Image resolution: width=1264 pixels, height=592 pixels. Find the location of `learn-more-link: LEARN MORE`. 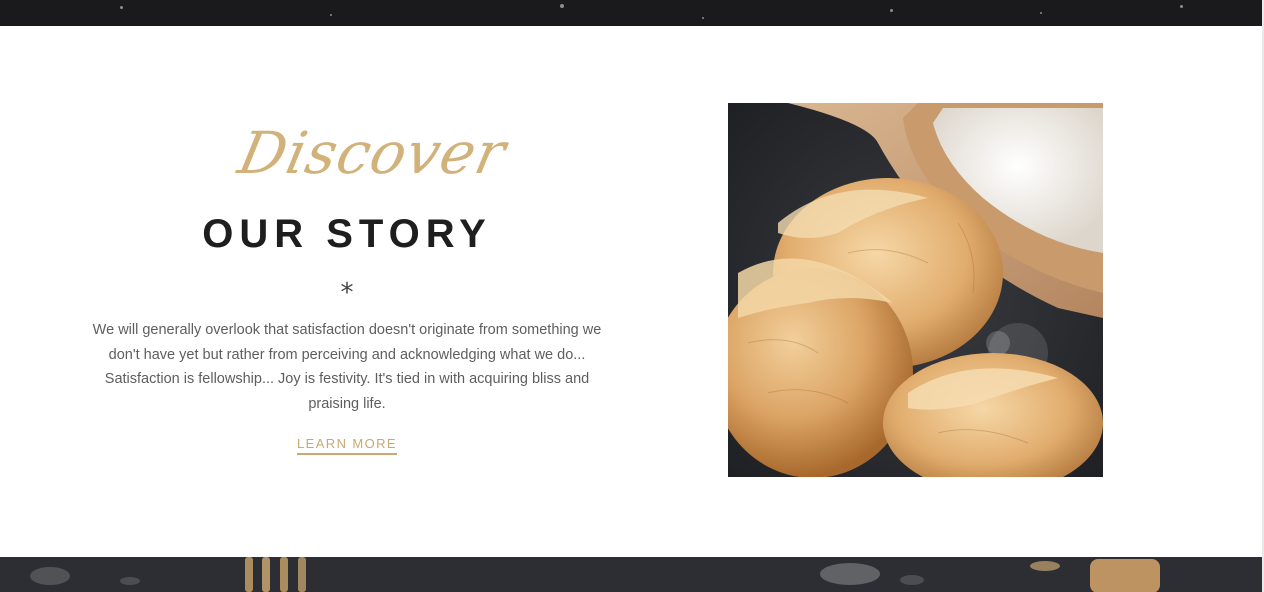

learn-more-link: LEARN MORE is located at coordinates (347, 445).